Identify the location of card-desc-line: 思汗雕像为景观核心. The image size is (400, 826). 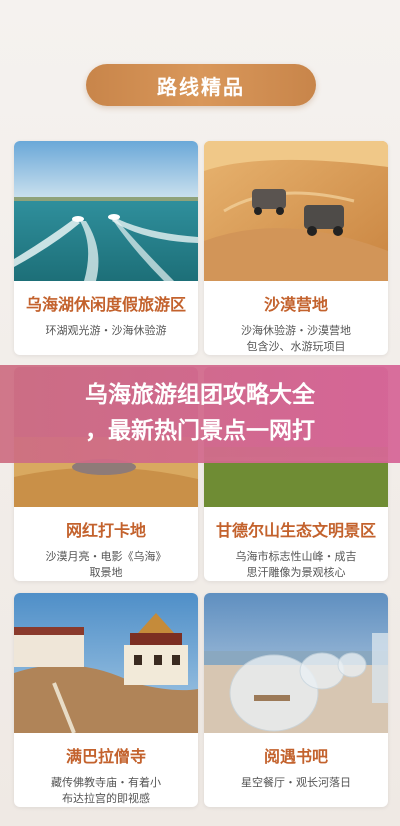
(296, 572).